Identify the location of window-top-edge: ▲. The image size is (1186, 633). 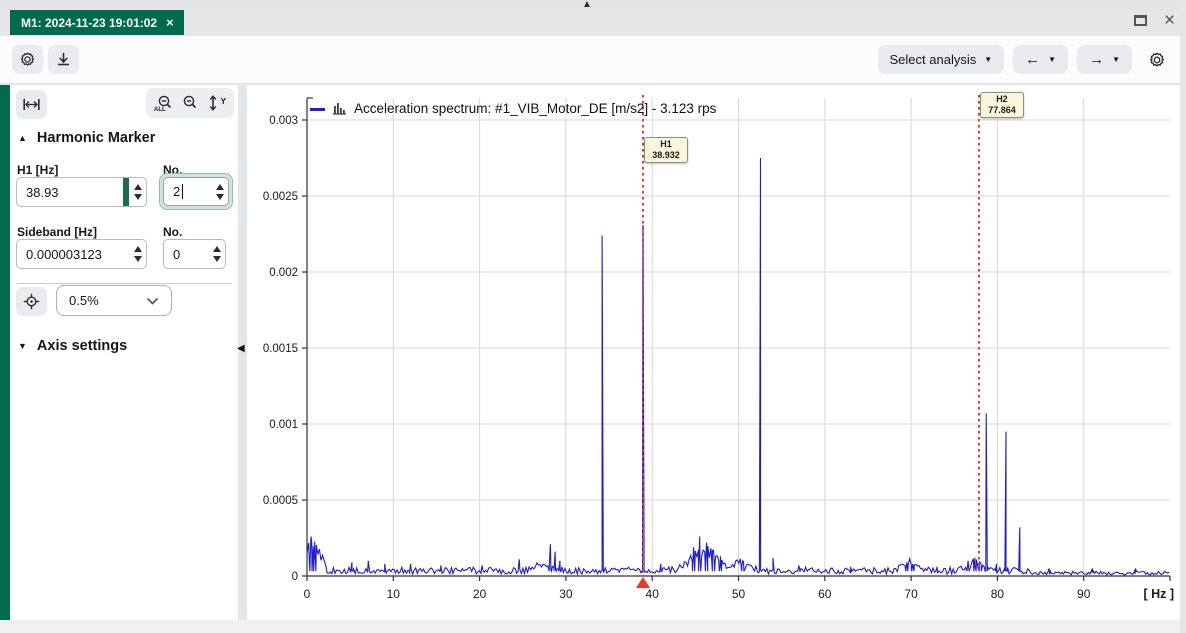
(593, 5).